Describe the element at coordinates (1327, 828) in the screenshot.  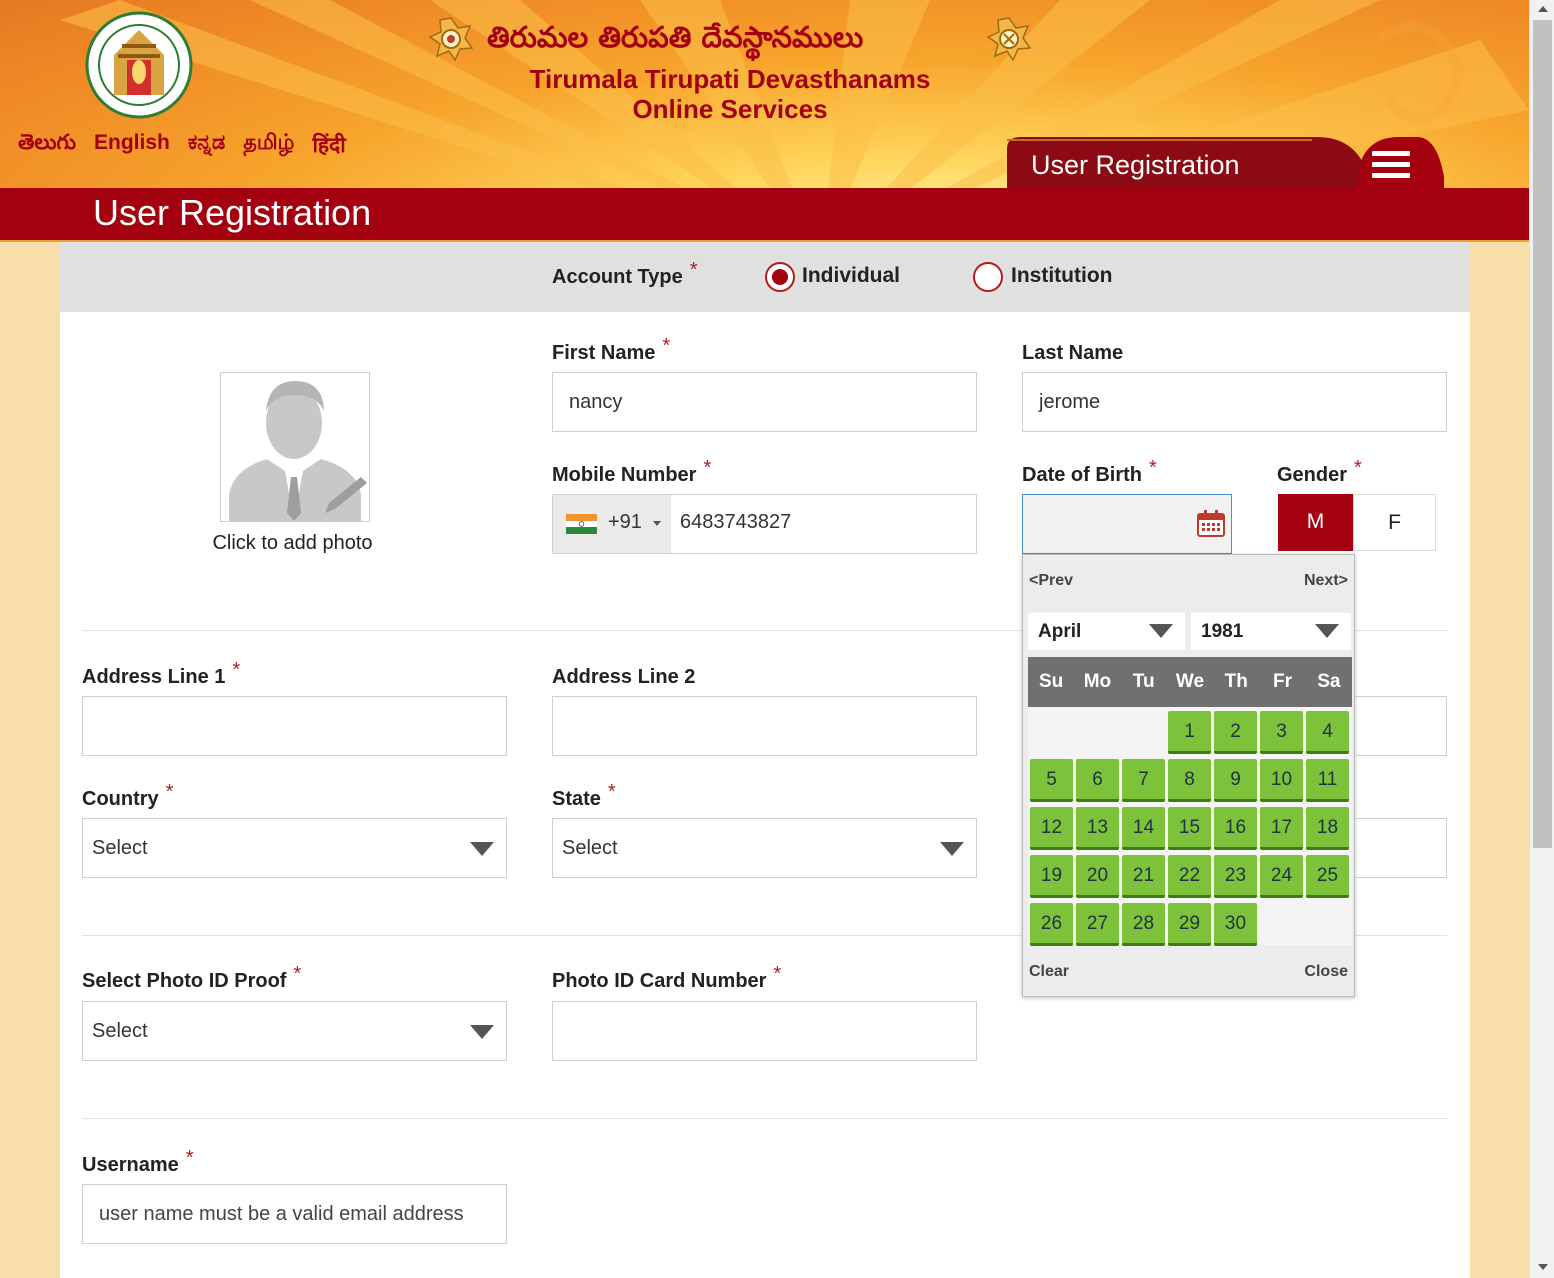
I see `calendar-day: 18` at that location.